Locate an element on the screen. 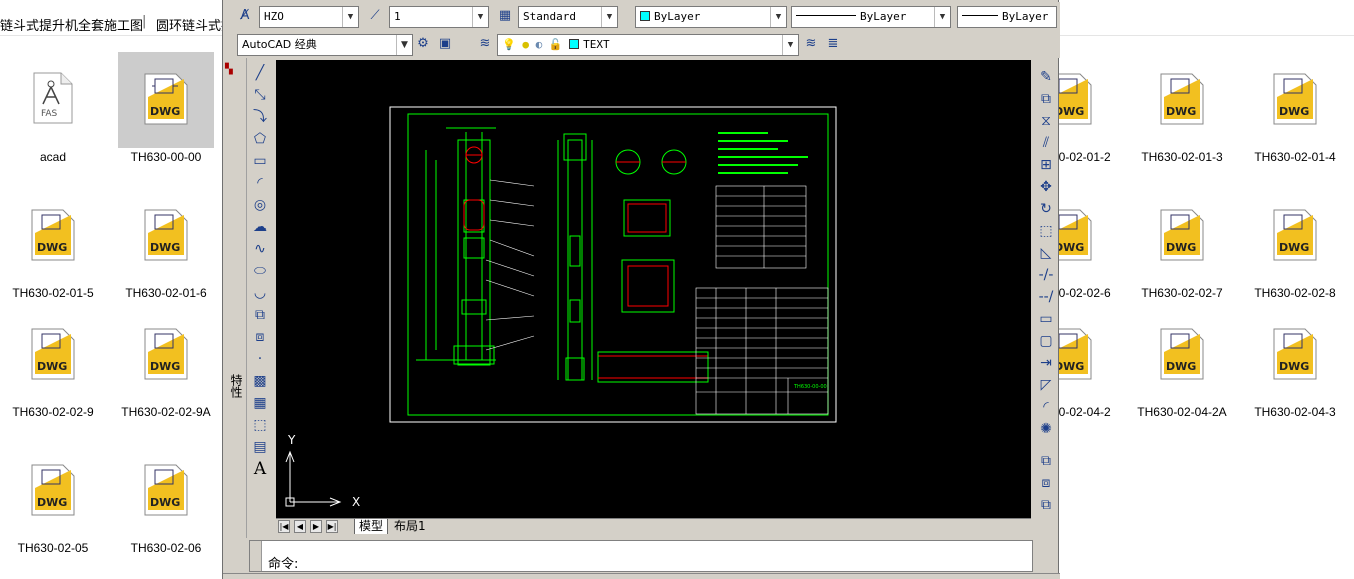 The height and width of the screenshot is (579, 1354). last-tab-icon: ▶| is located at coordinates (332, 526).